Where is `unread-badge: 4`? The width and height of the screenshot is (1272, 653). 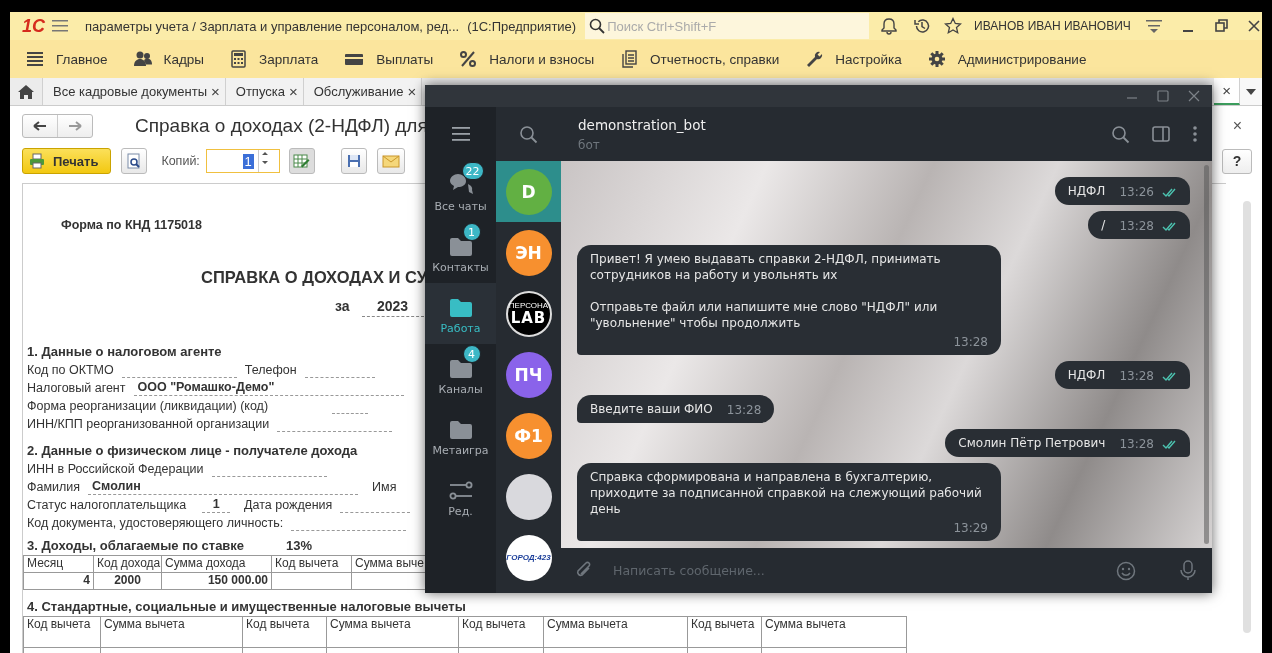 unread-badge: 4 is located at coordinates (471, 354).